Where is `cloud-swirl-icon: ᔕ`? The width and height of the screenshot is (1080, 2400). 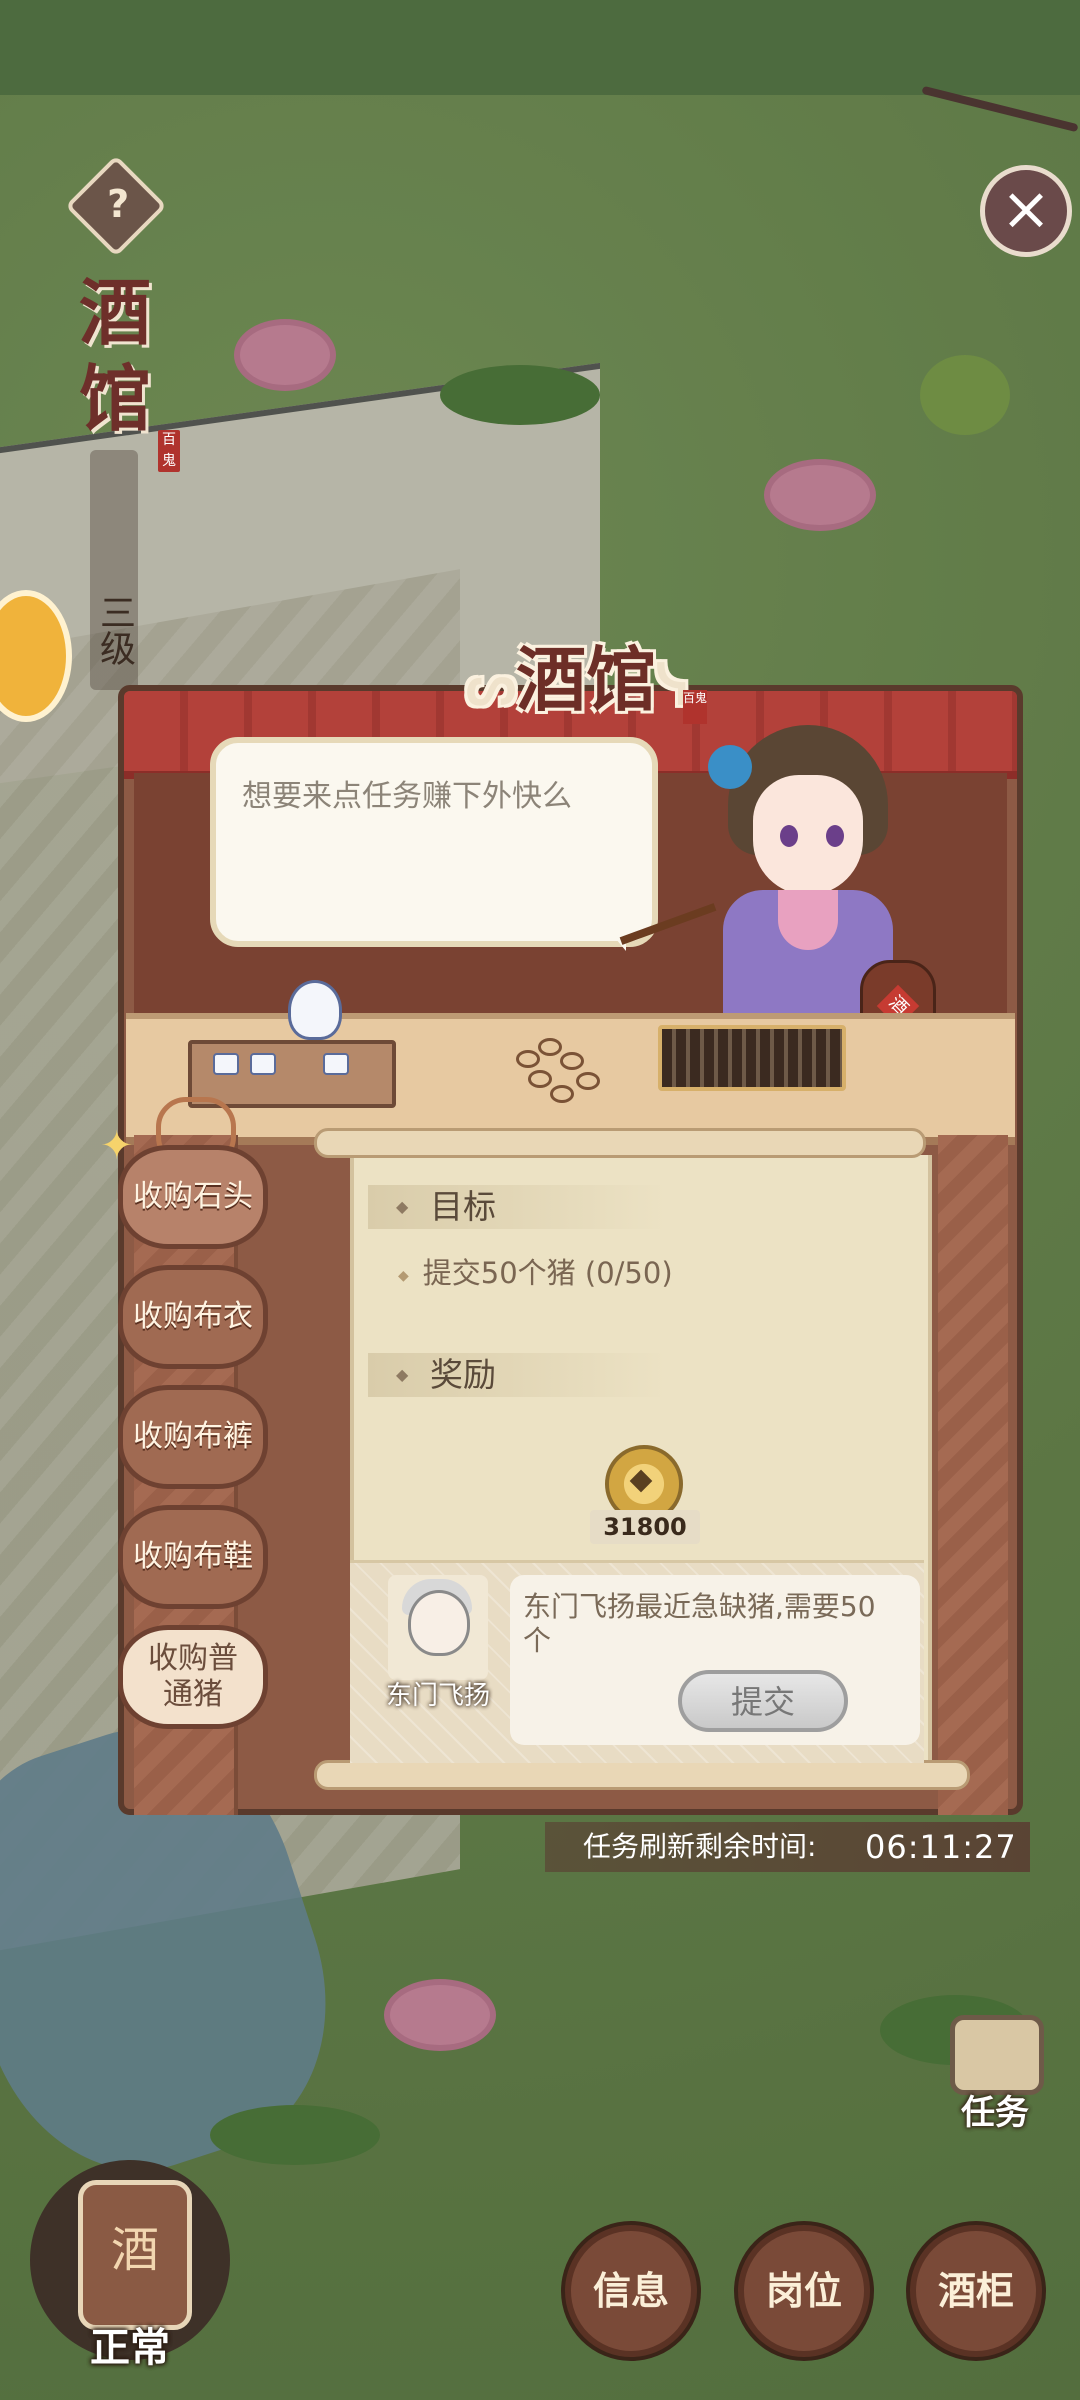 cloud-swirl-icon: ᔕ is located at coordinates (491, 685).